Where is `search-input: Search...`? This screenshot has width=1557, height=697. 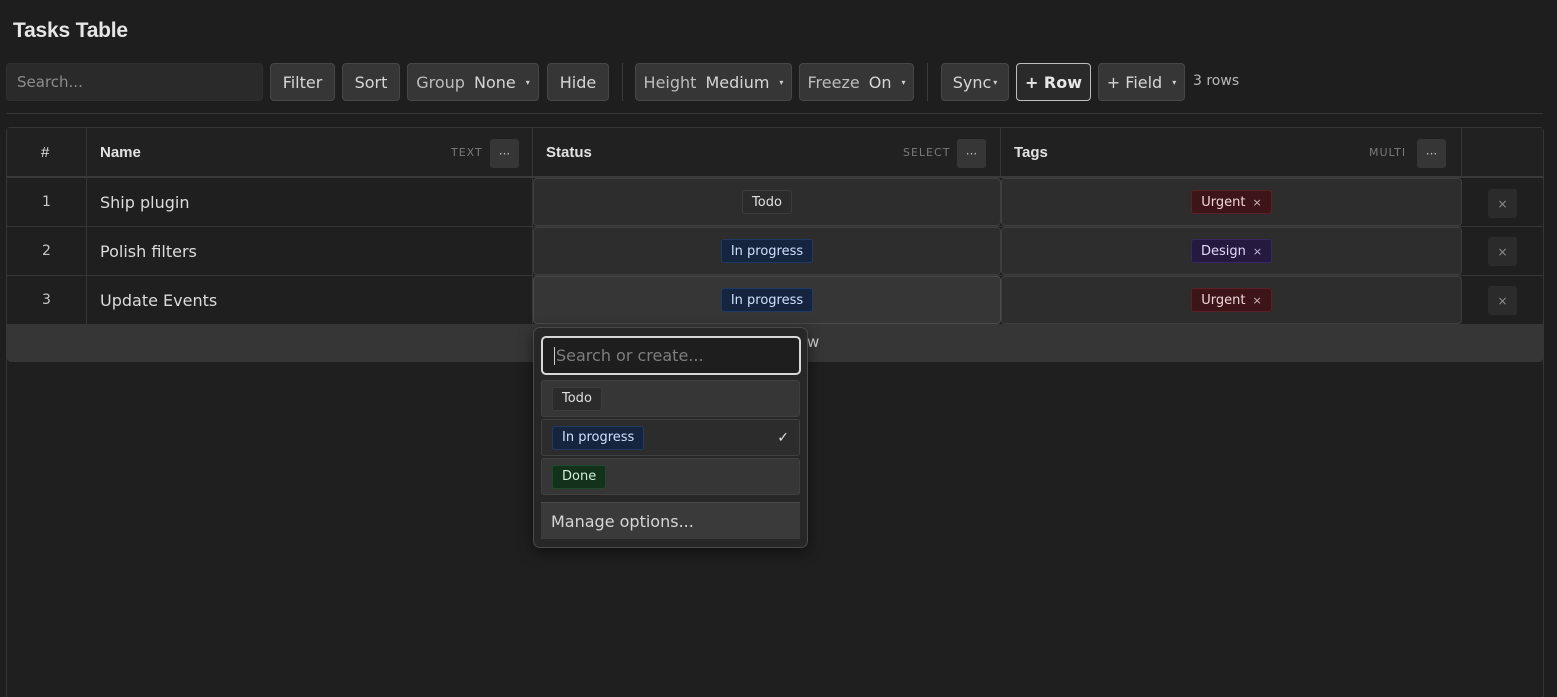
search-input: Search... is located at coordinates (134, 82).